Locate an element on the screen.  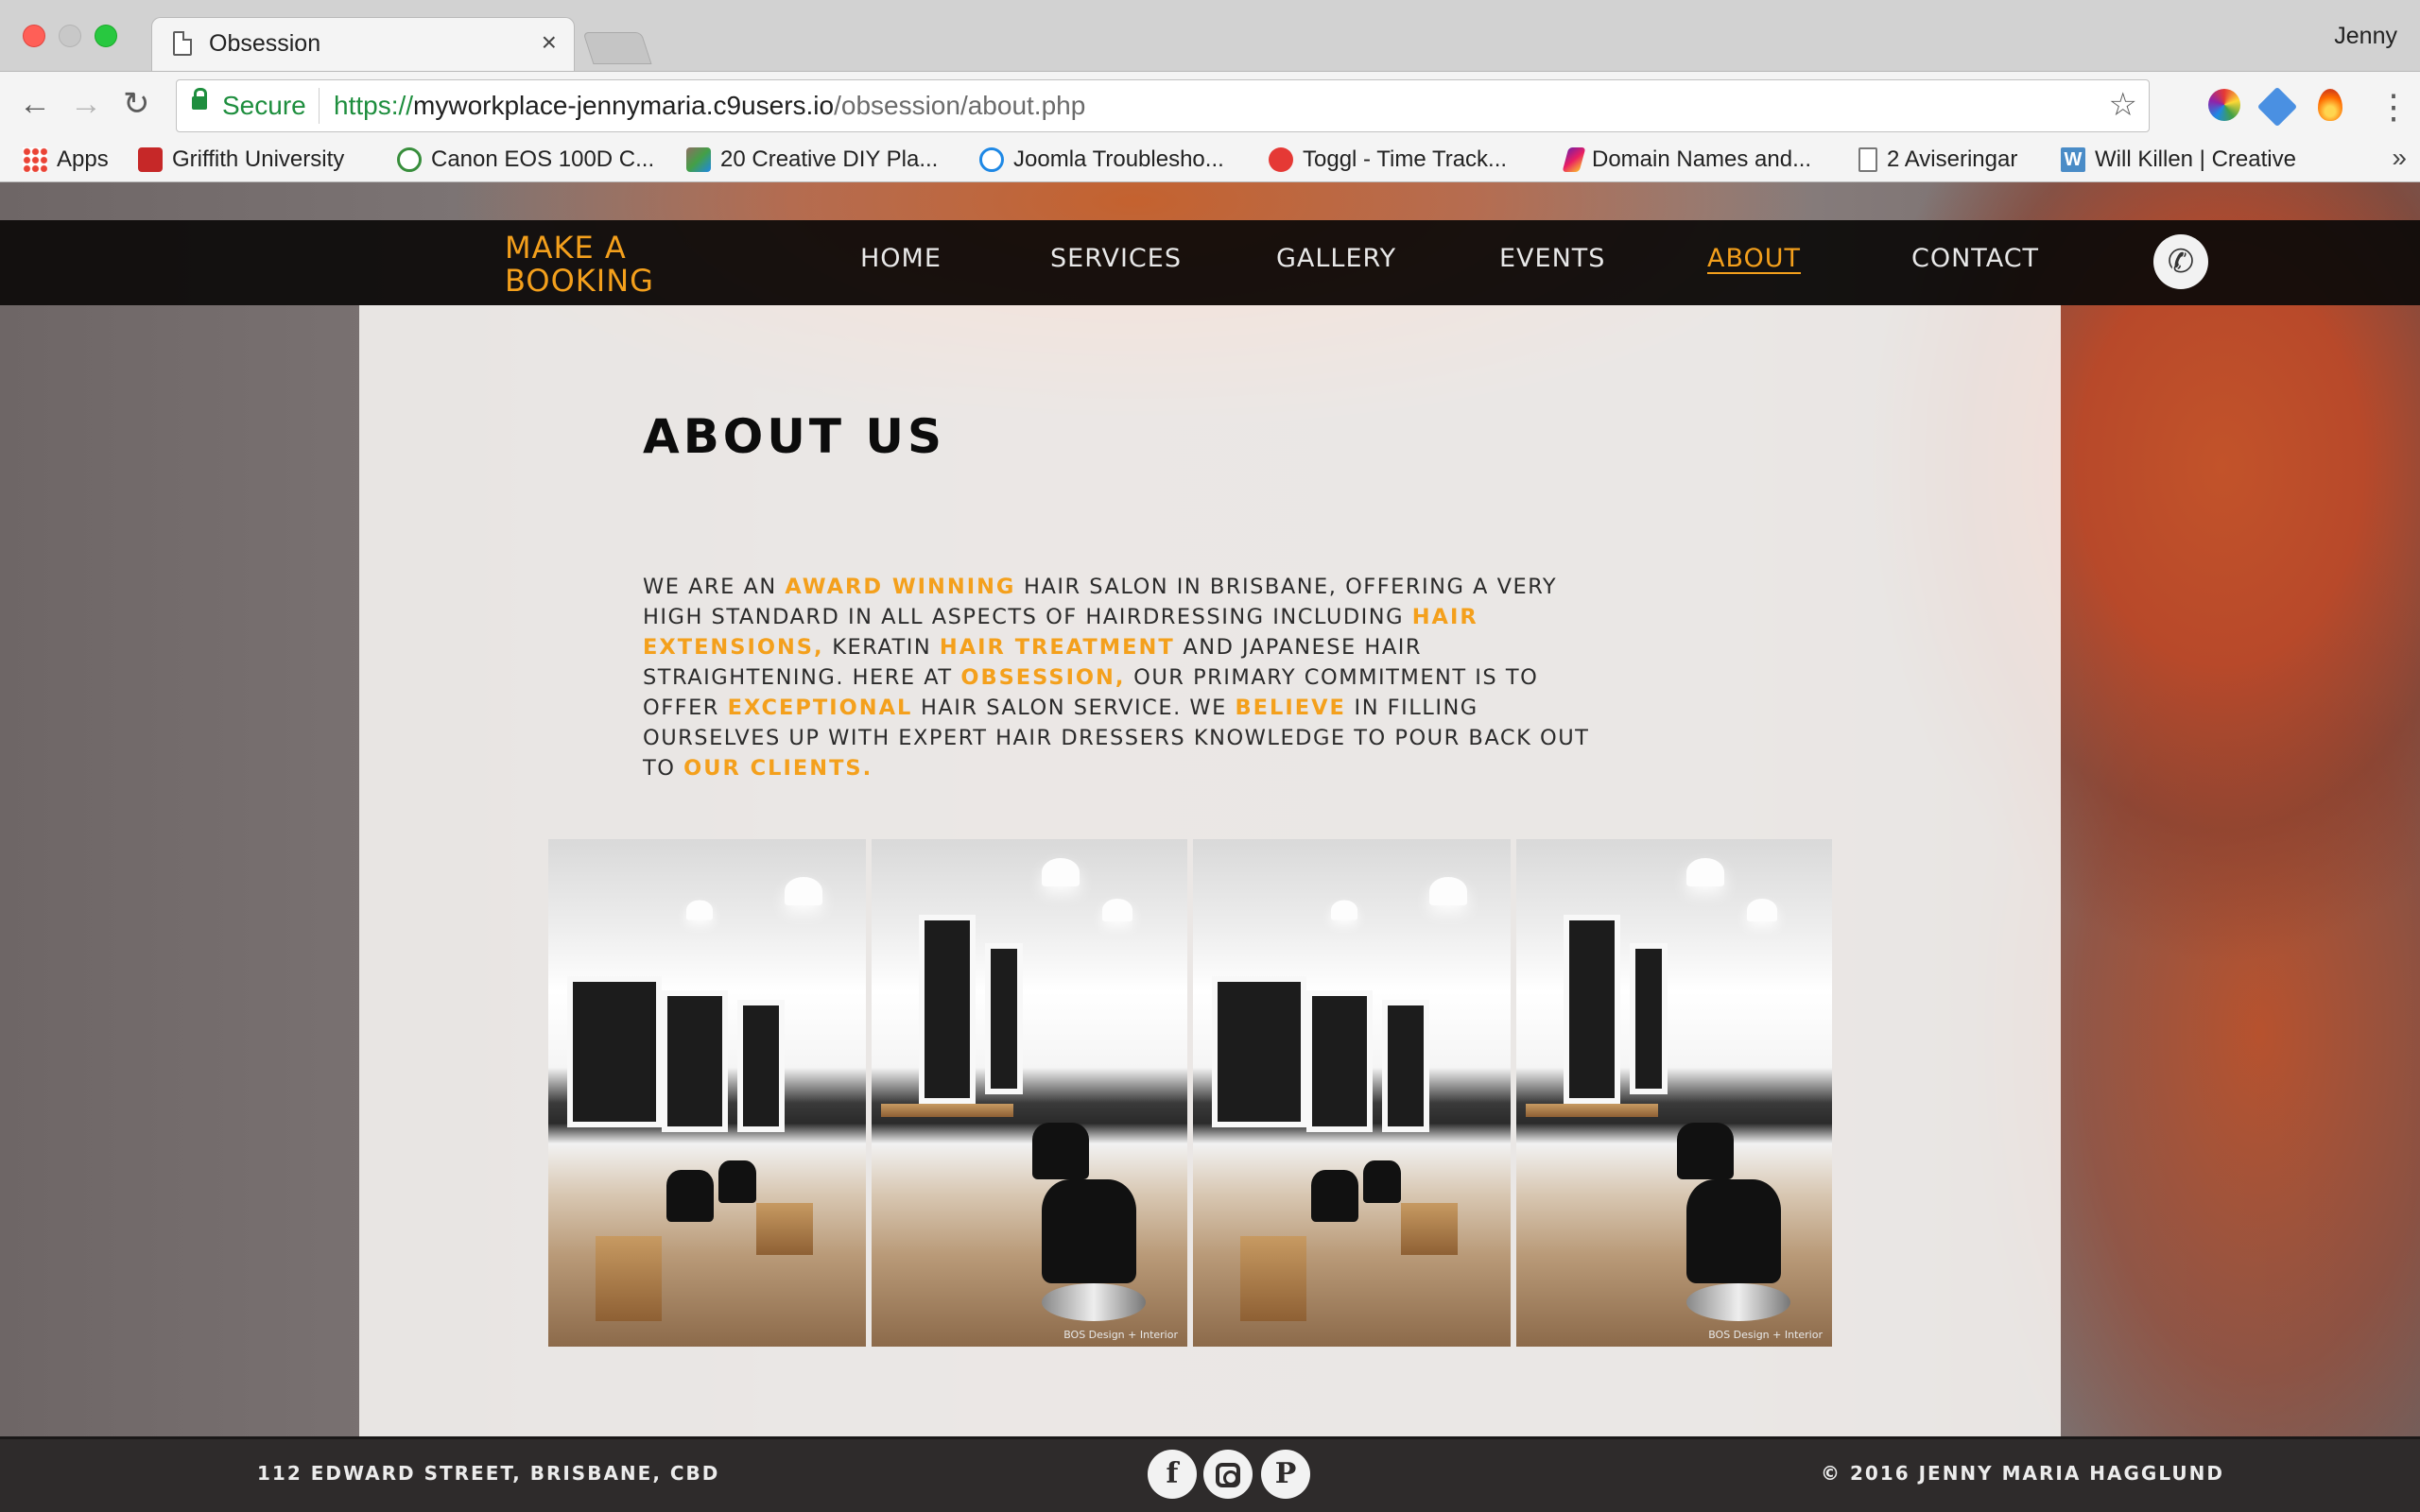
new-tab-button is located at coordinates (617, 48).